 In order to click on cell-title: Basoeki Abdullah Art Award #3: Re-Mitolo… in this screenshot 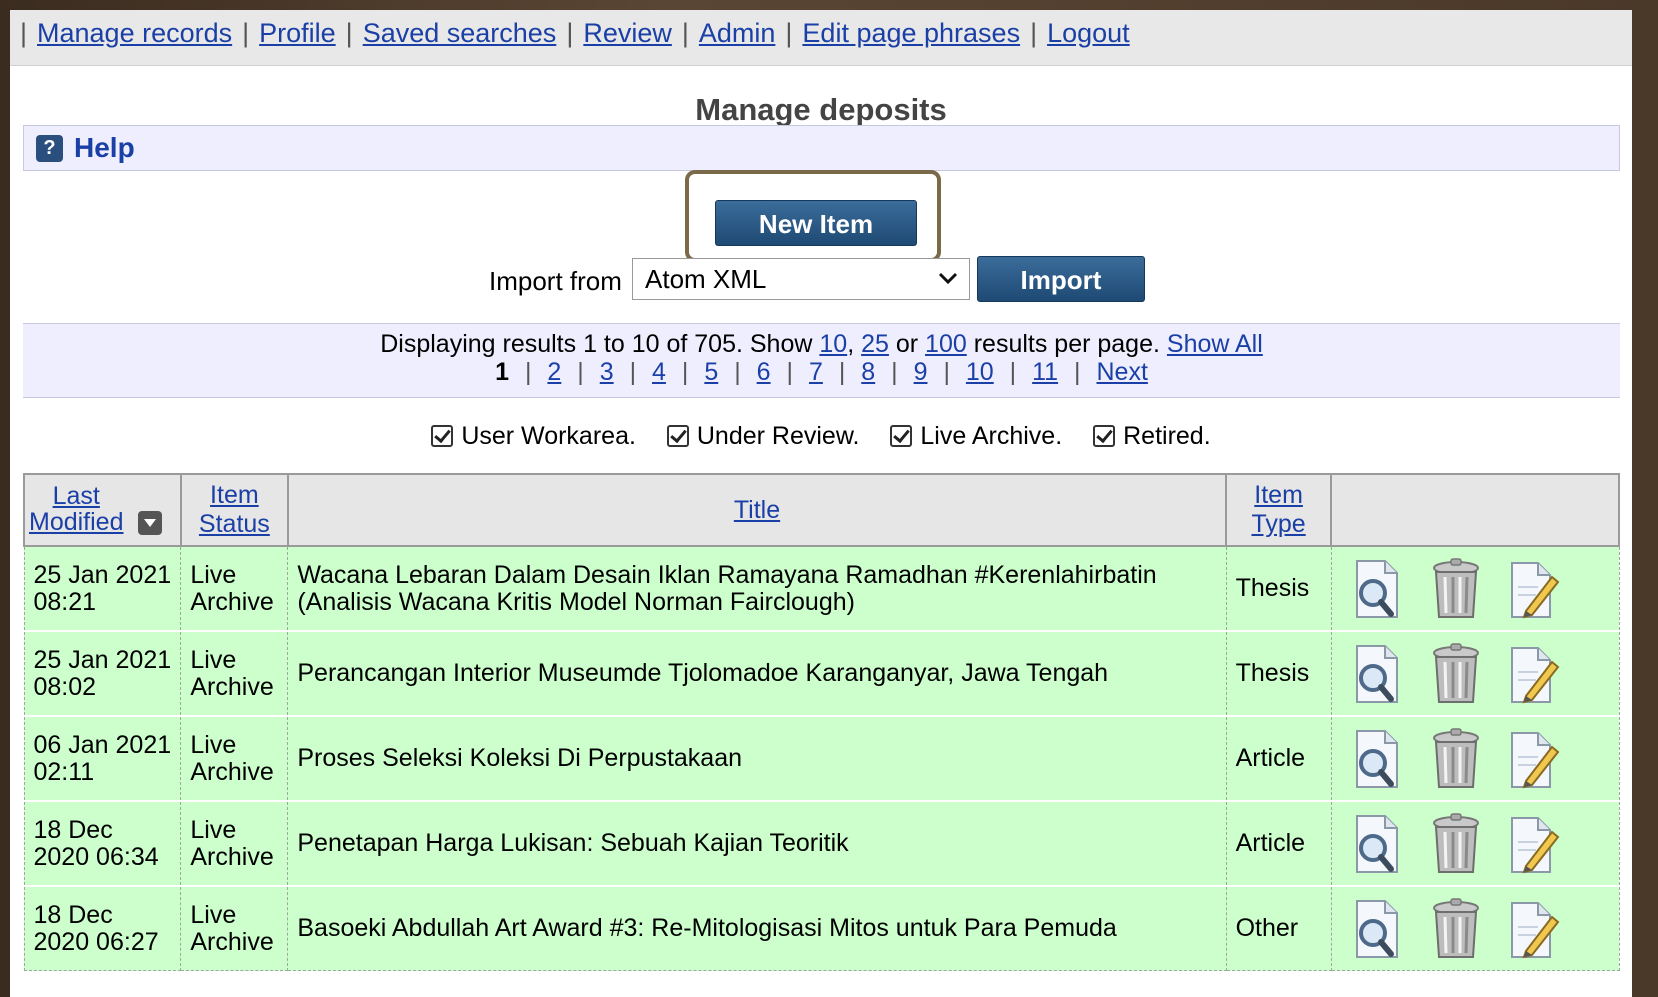, I will do `click(757, 928)`.